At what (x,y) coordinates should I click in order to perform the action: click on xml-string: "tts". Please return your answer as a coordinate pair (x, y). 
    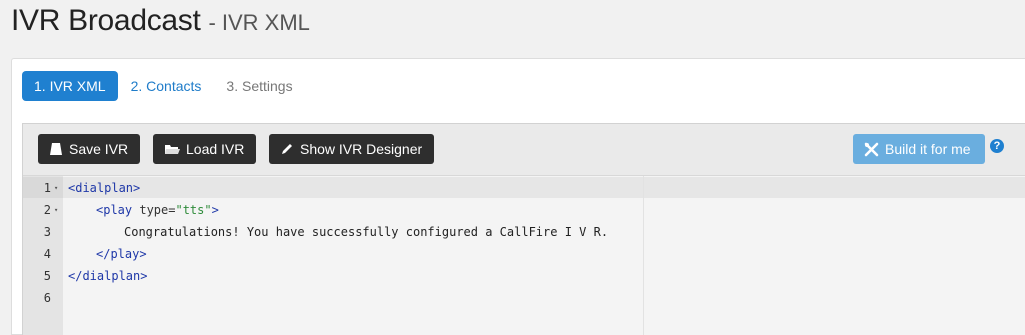
    Looking at the image, I should click on (193, 210).